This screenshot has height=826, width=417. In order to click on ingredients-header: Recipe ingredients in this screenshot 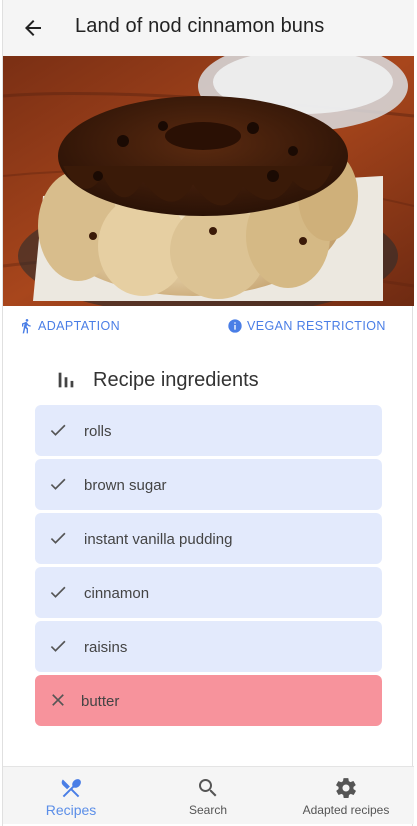, I will do `click(157, 380)`.